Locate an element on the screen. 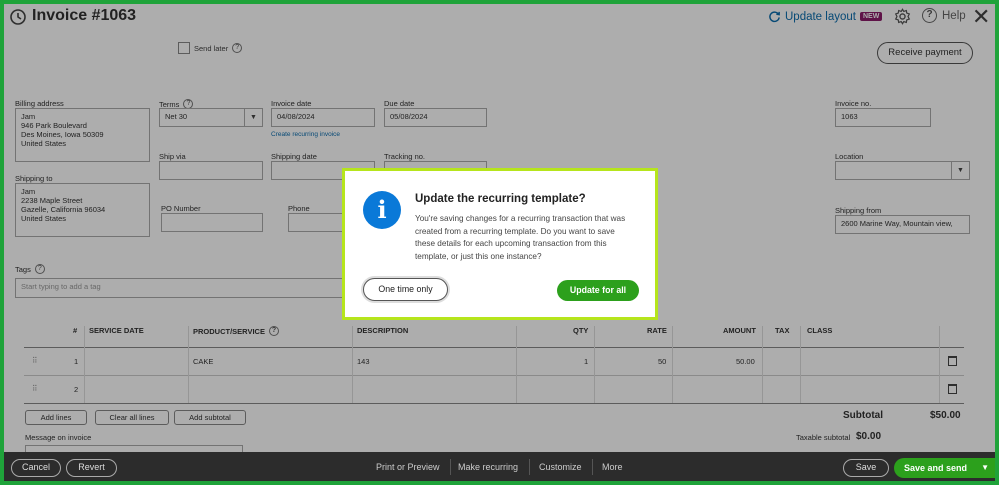  make-recurring-link: Make recurring is located at coordinates (488, 467).